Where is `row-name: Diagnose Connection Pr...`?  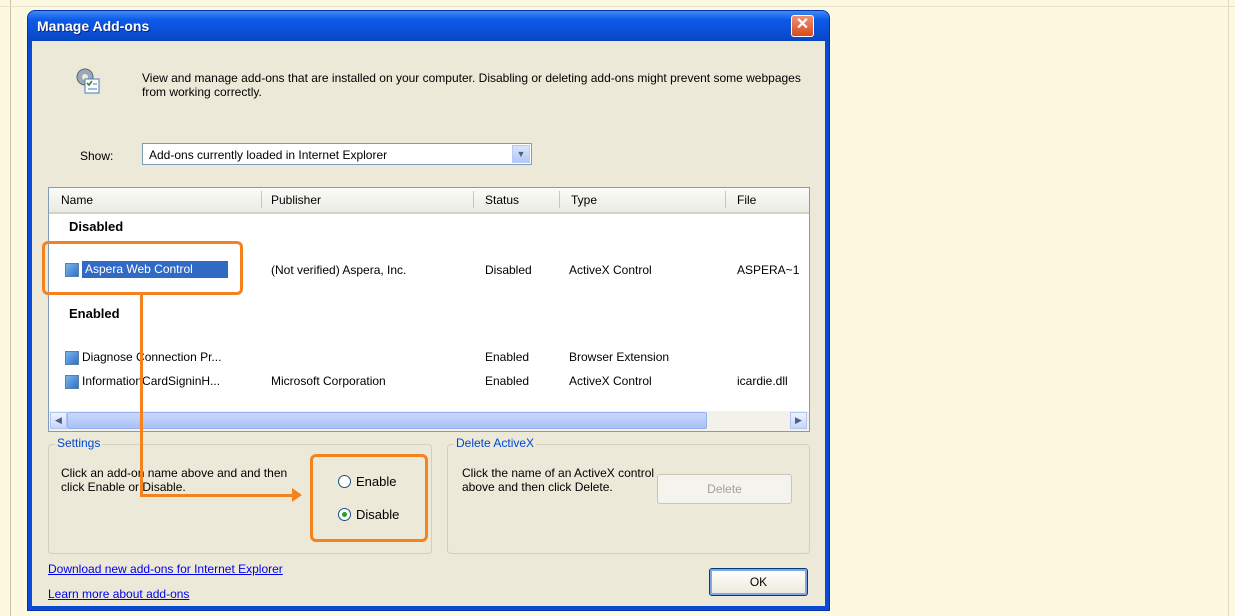
row-name: Diagnose Connection Pr... is located at coordinates (151, 357).